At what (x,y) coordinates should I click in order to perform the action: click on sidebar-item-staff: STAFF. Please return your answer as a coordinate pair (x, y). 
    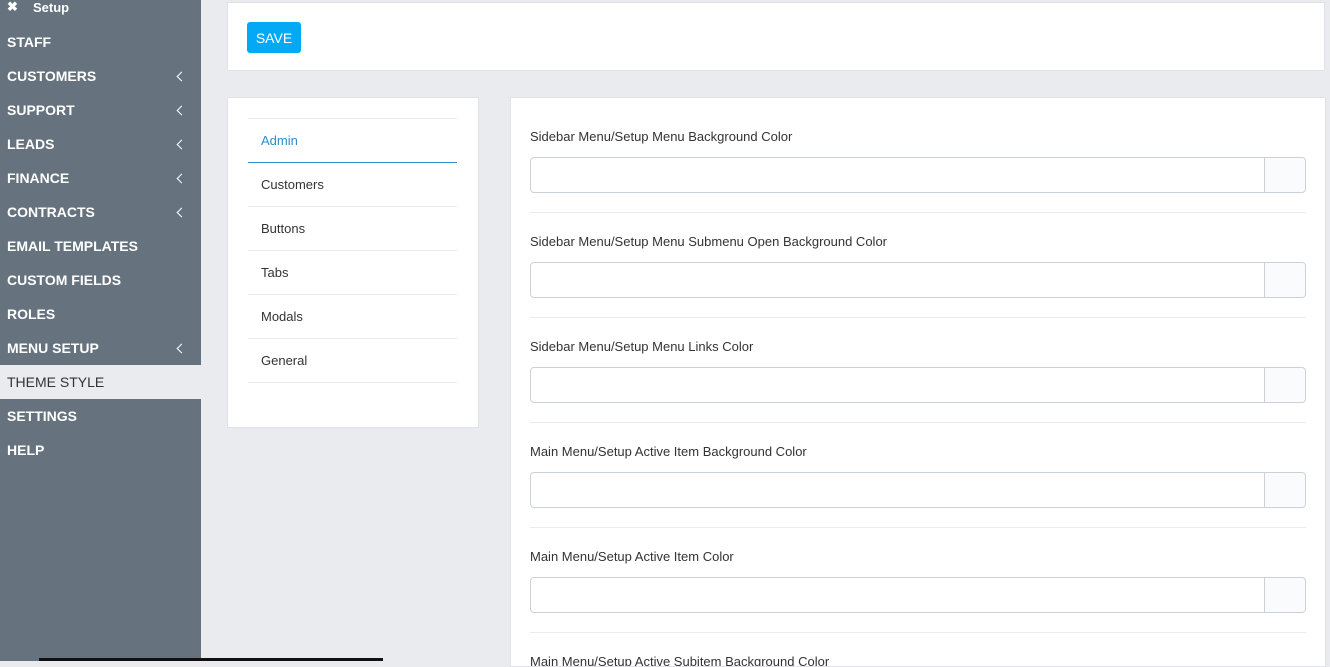
    Looking at the image, I should click on (100, 42).